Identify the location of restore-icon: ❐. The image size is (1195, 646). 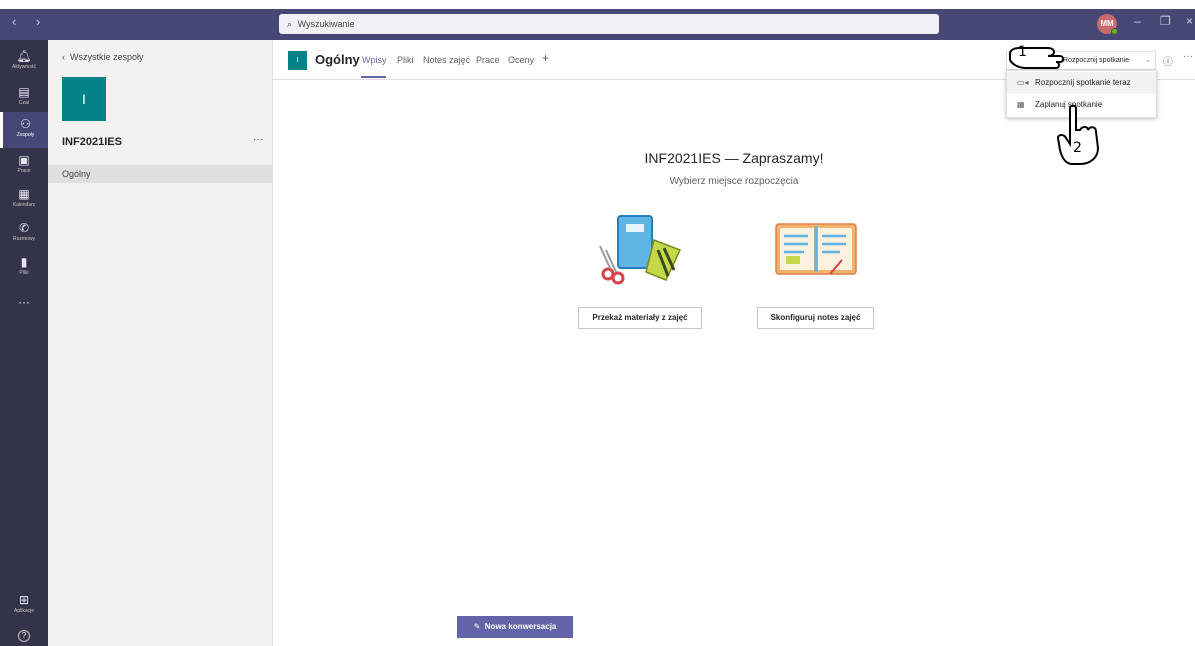
(1165, 21).